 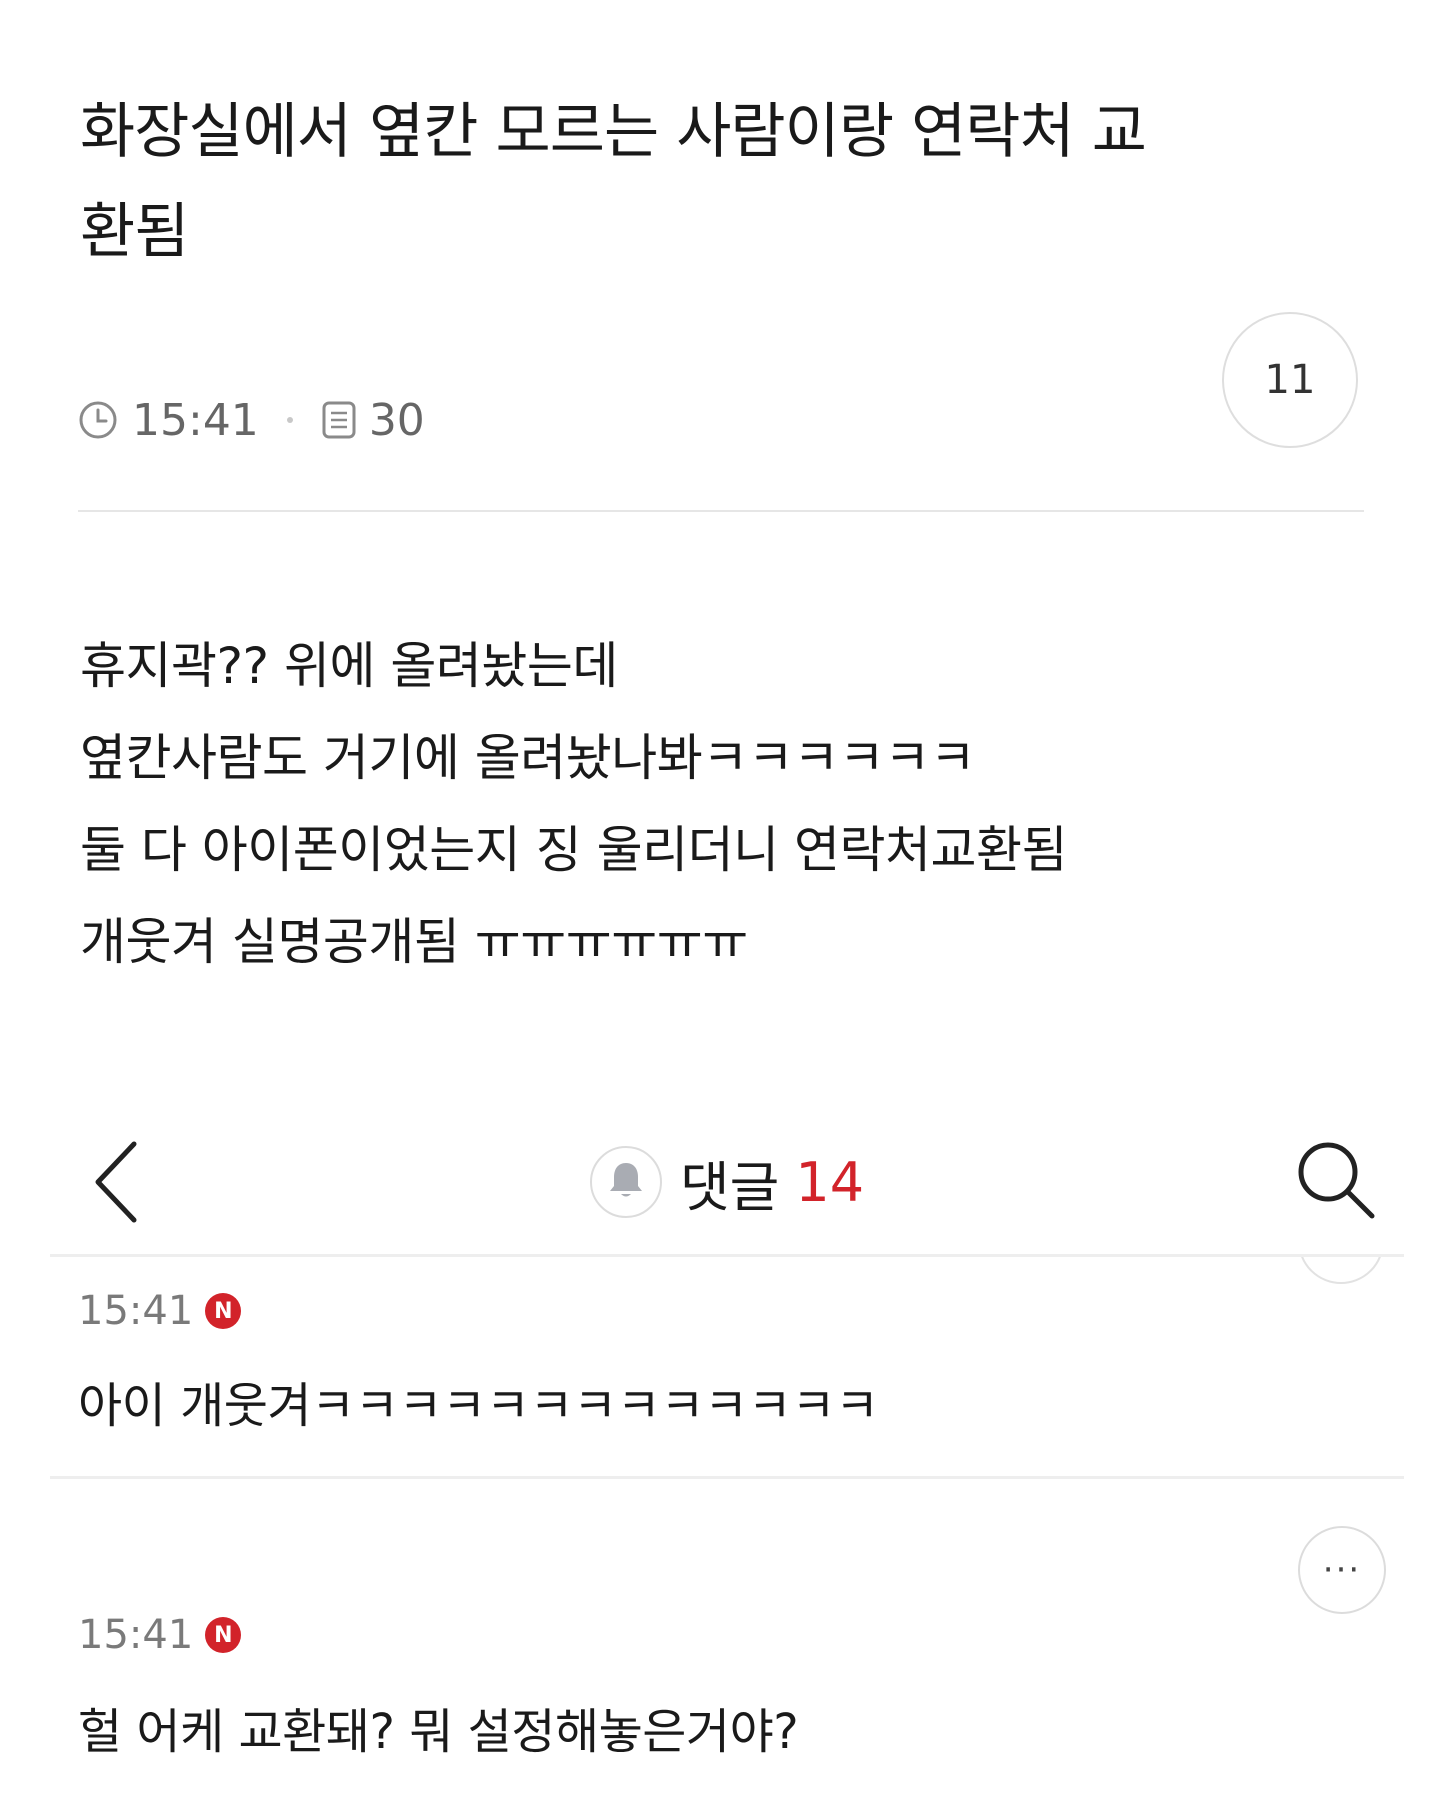 I want to click on comments-label: 댓글, so click(x=730, y=1187).